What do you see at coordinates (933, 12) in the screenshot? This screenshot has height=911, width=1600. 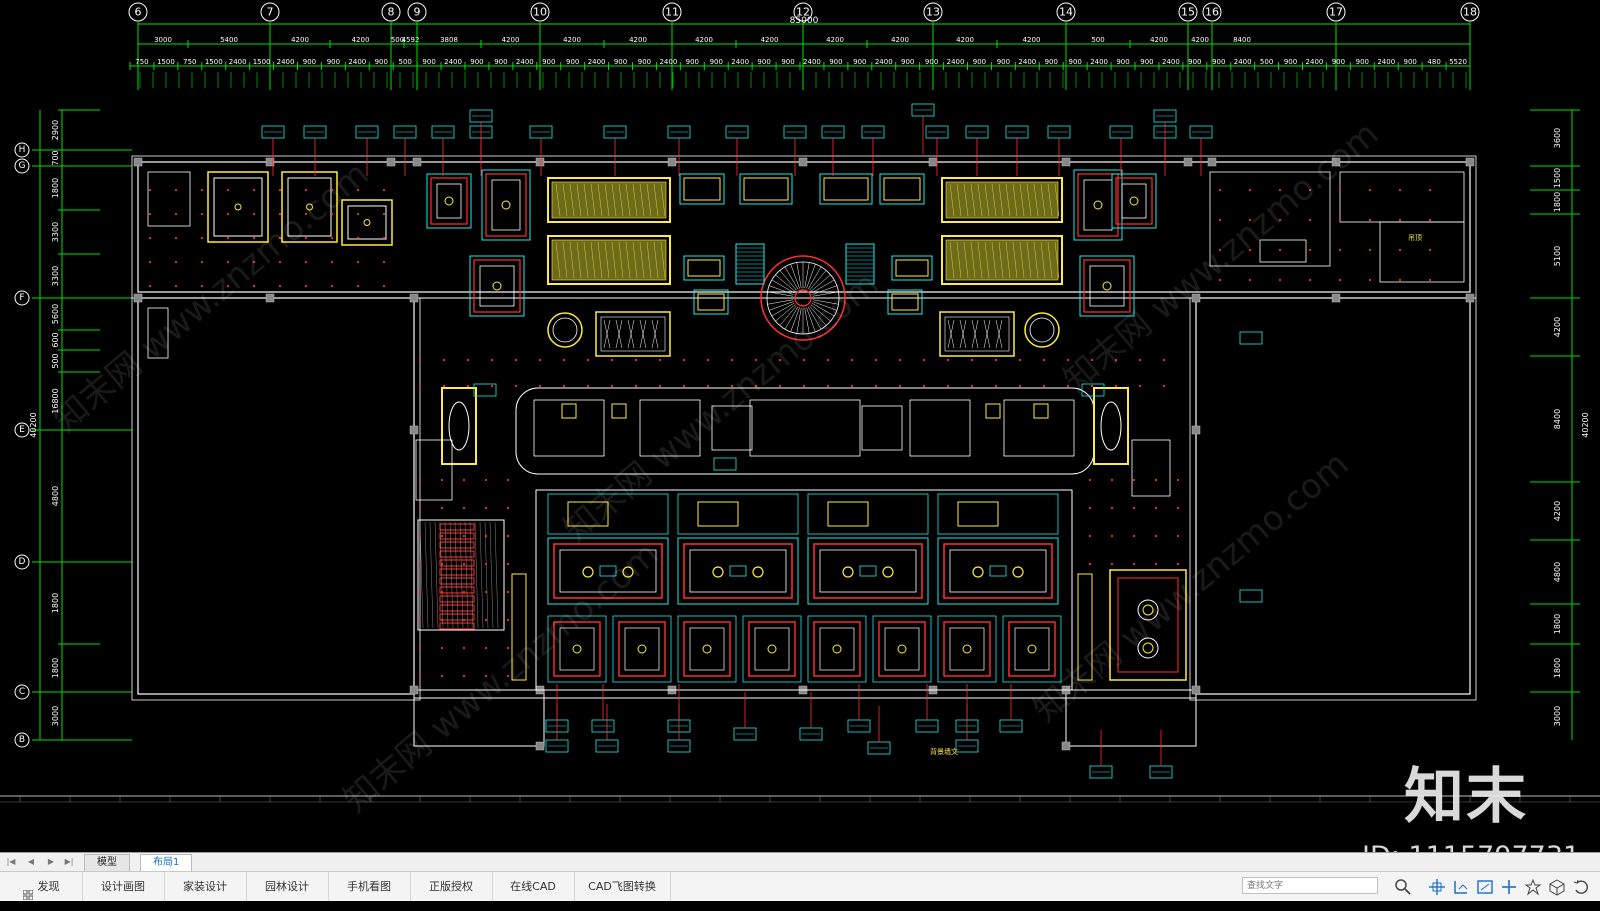 I see `axis-label: 13` at bounding box center [933, 12].